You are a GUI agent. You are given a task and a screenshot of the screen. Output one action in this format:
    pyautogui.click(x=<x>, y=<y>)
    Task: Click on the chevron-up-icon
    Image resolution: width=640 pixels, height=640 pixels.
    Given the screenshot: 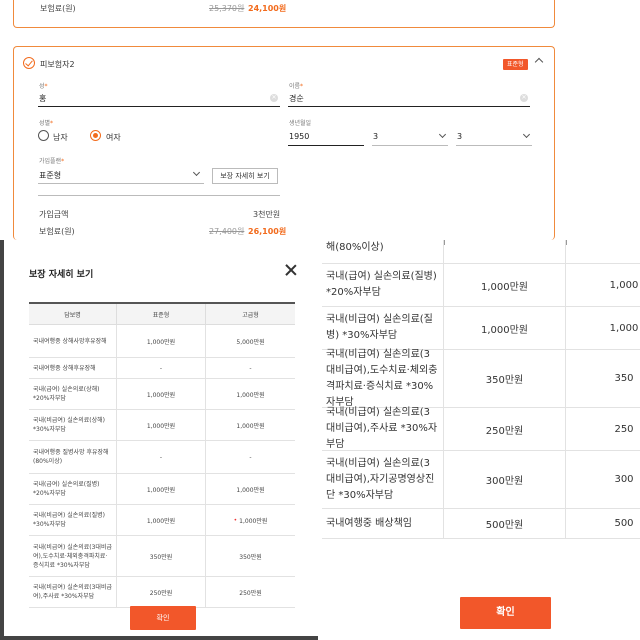 What is the action you would take?
    pyautogui.click(x=539, y=62)
    